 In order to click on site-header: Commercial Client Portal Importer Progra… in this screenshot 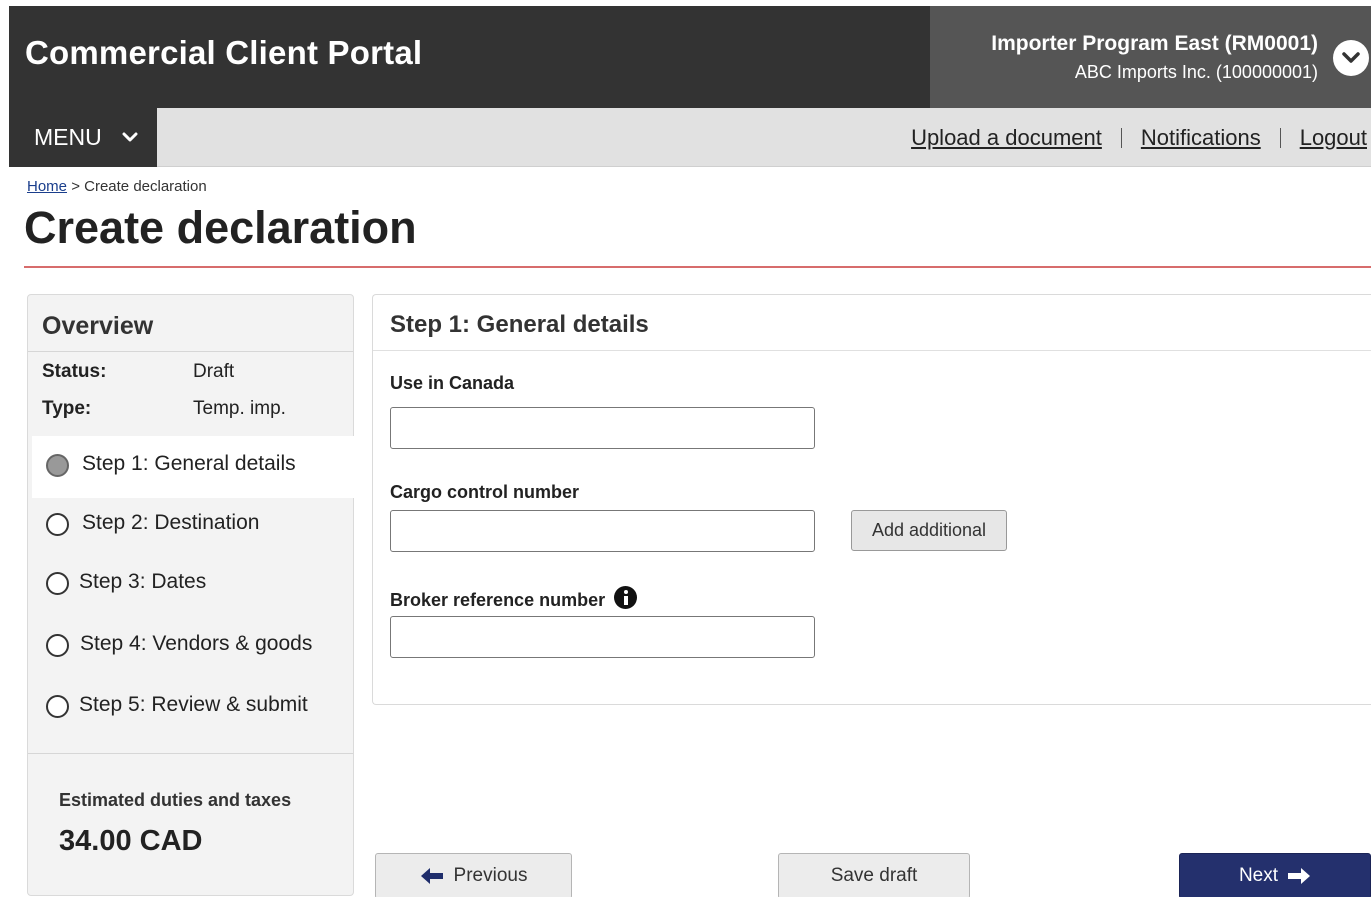, I will do `click(690, 57)`.